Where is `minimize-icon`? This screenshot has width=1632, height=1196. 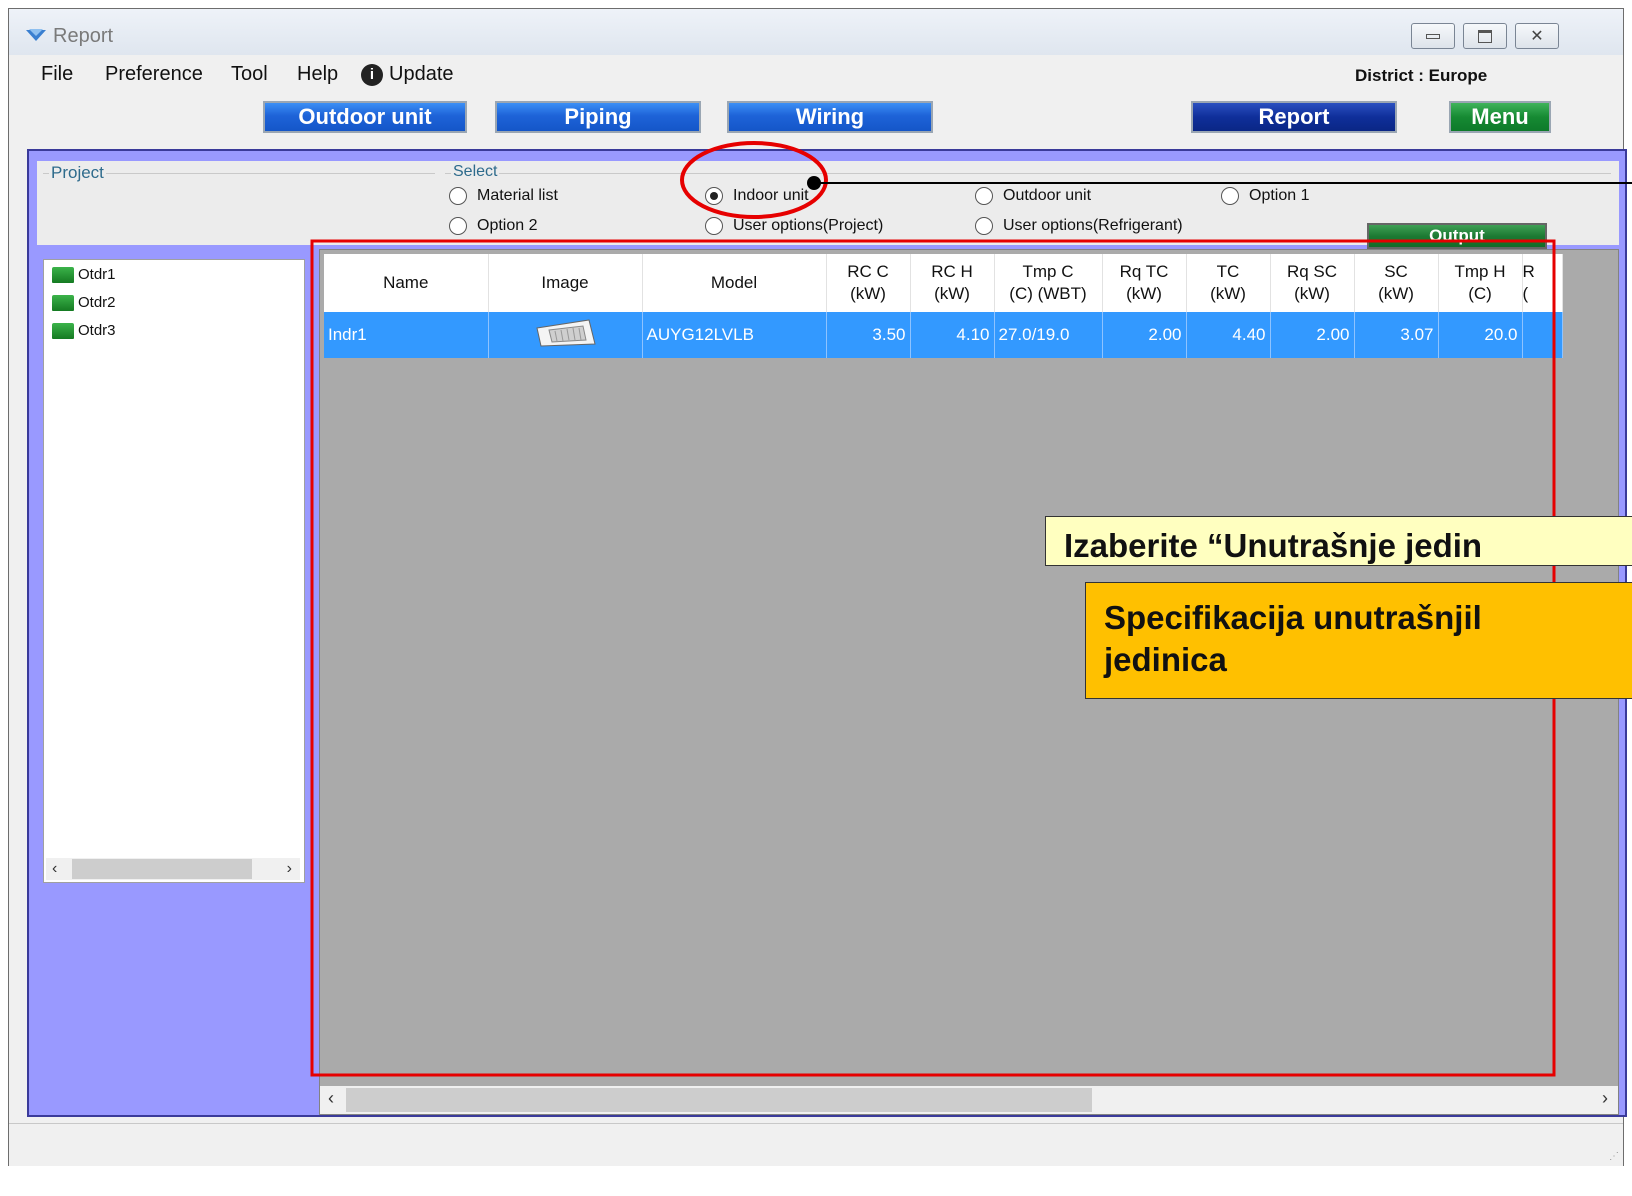
minimize-icon is located at coordinates (1433, 36).